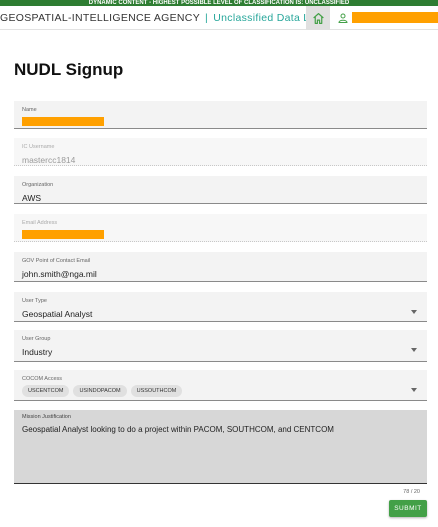 The height and width of the screenshot is (527, 438). What do you see at coordinates (57, 314) in the screenshot?
I see `user-type-value: Geospatial Analyst` at bounding box center [57, 314].